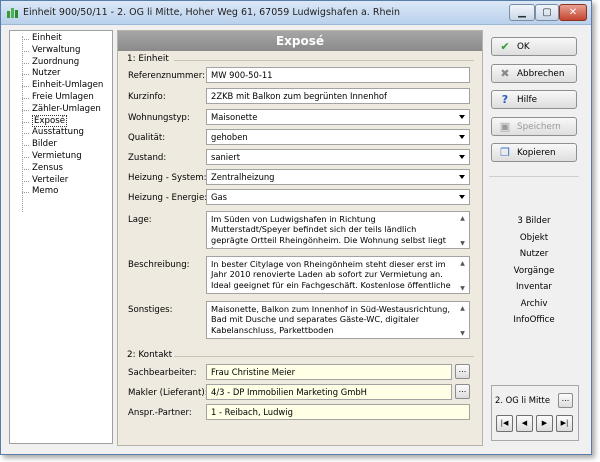 This screenshot has height=462, width=600. I want to click on label-qualitaet: Qualität:, so click(147, 138).